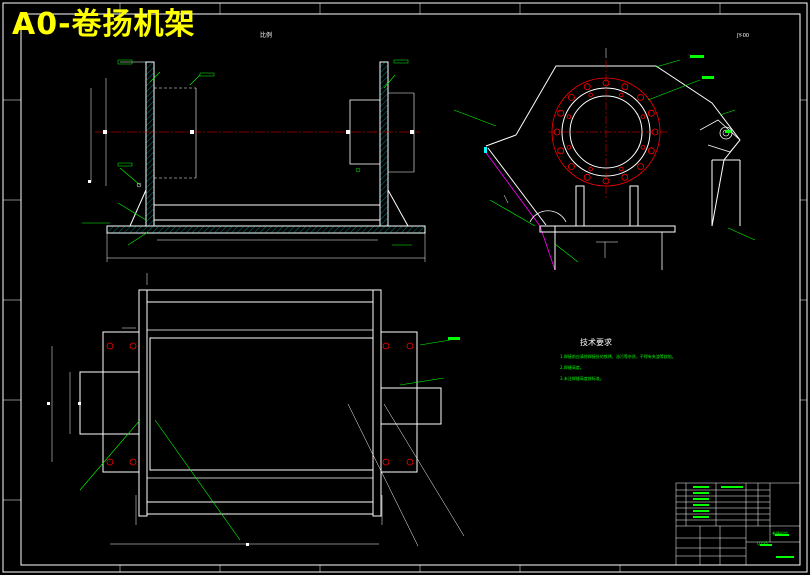 The image size is (810, 575). I want to click on tech-note-3: 3.未注焊缝高度按标准。, so click(582, 378).